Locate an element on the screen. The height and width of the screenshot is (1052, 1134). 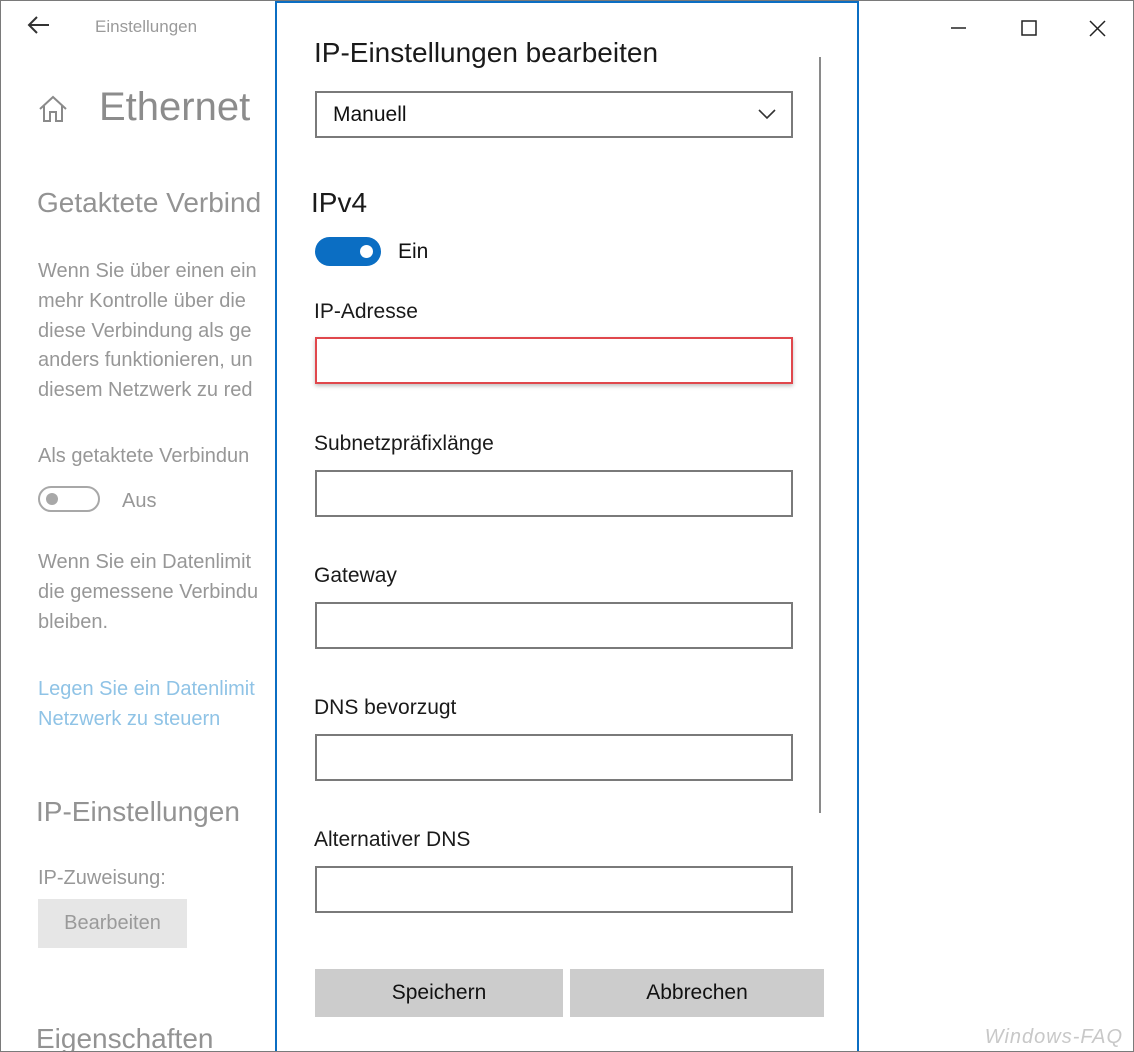
chevron-down-icon is located at coordinates (767, 114).